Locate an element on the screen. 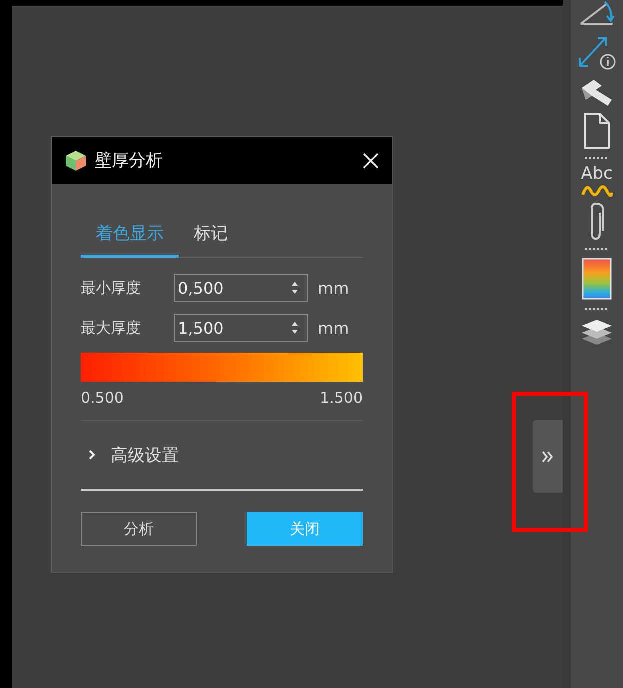  tab: 标记 is located at coordinates (211, 236).